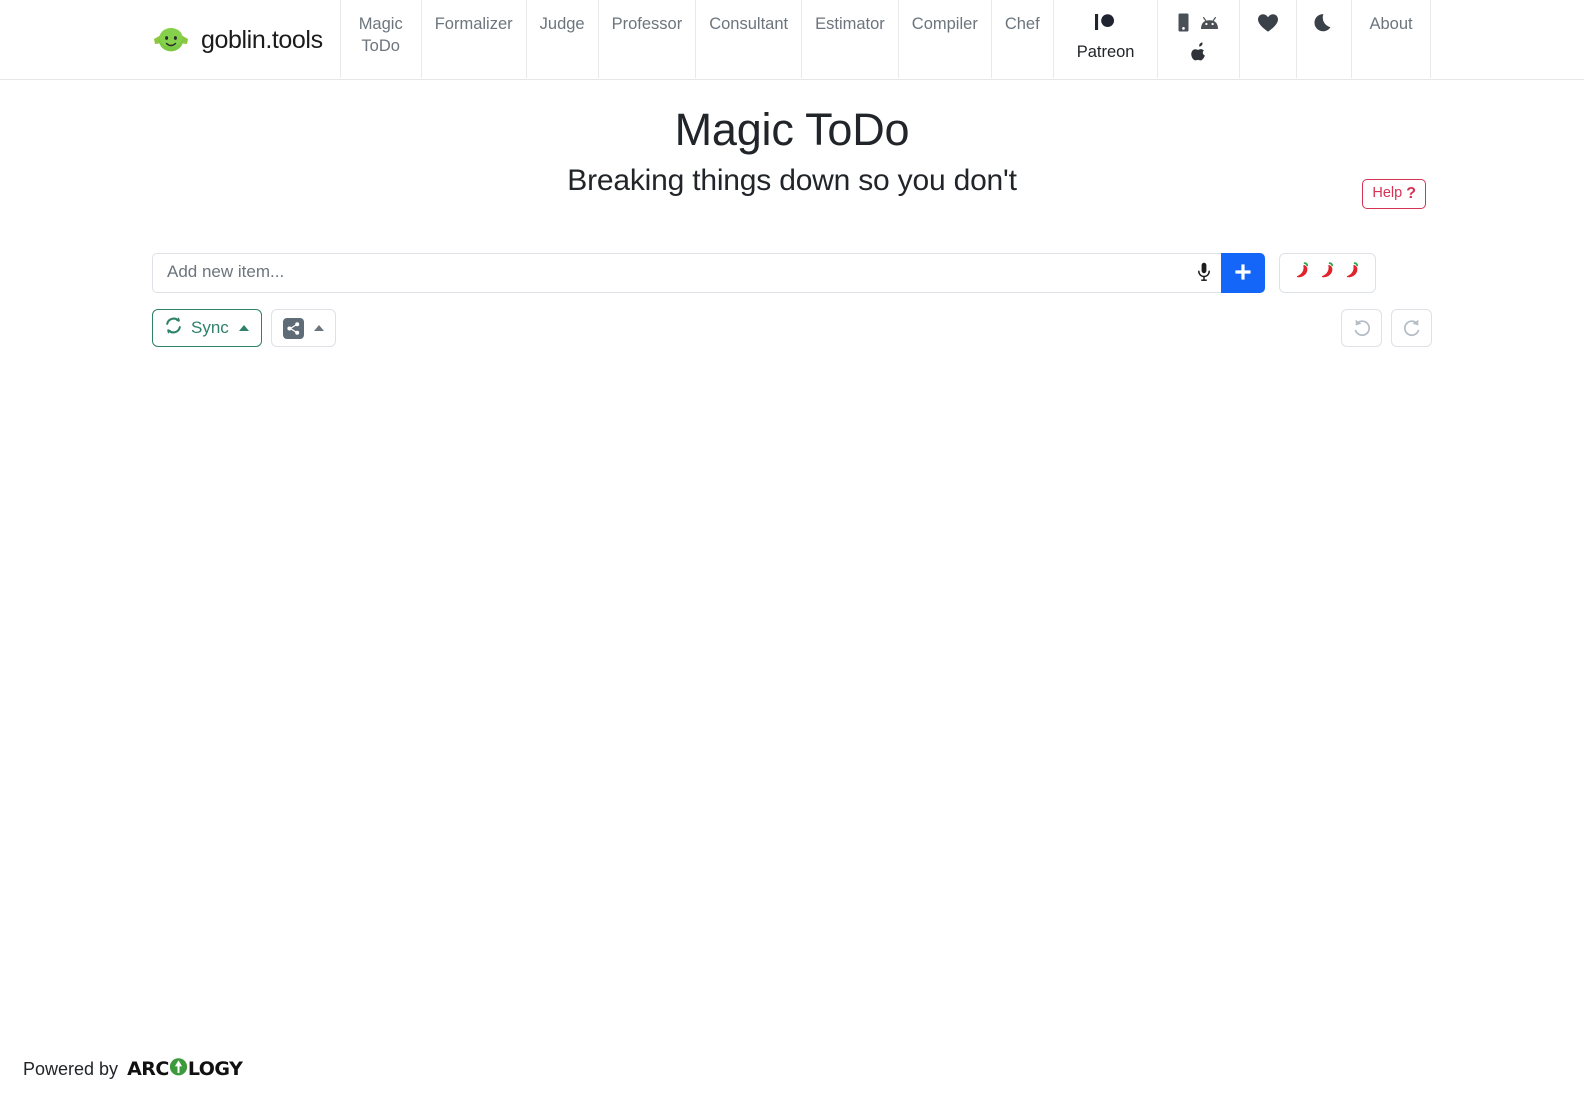  What do you see at coordinates (293, 328) in the screenshot?
I see `share-nodes-icon` at bounding box center [293, 328].